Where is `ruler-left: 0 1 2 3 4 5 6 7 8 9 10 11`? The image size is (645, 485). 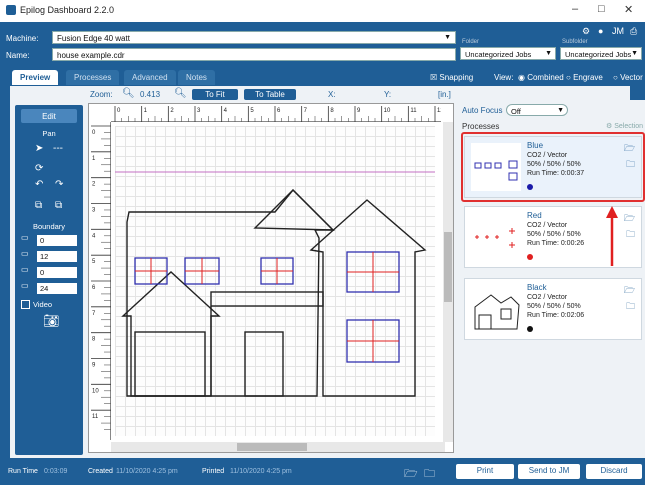 ruler-left: 0 1 2 3 4 5 6 7 8 9 10 11 is located at coordinates (100, 281).